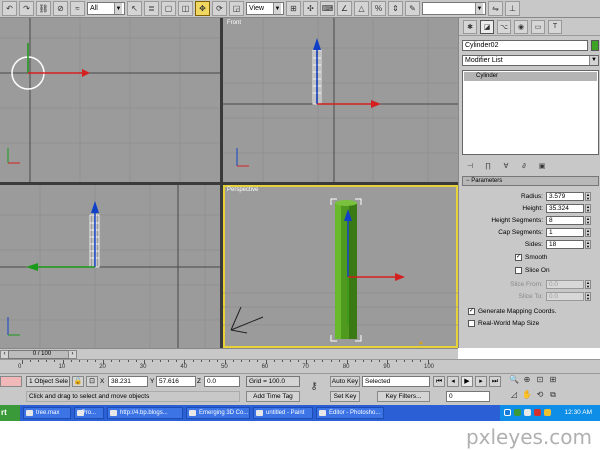  I want to click on remove-modifier-icon: ∂, so click(524, 166).